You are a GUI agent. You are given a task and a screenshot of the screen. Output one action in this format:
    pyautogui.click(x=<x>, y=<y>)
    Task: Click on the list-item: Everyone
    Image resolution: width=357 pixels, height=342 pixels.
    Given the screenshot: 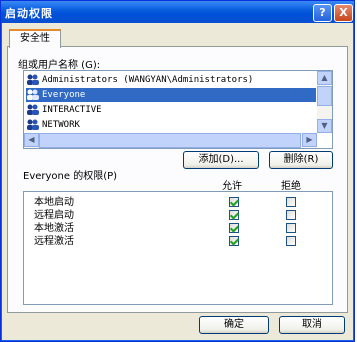 What is the action you would take?
    pyautogui.click(x=171, y=95)
    